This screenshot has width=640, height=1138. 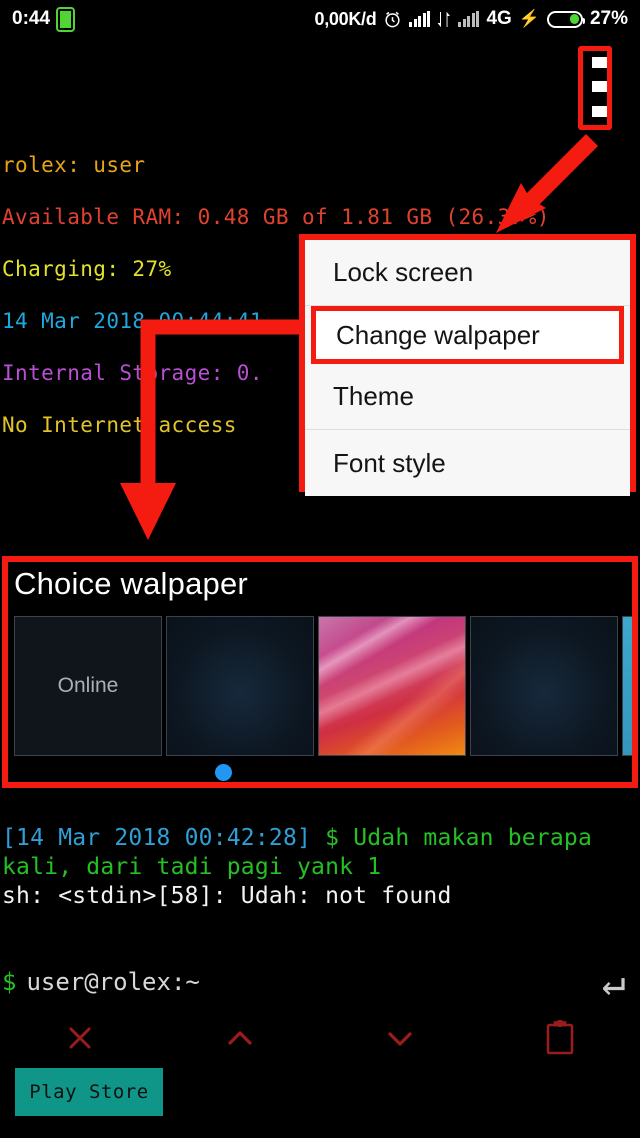 What do you see at coordinates (240, 1038) in the screenshot?
I see `chevron-up-icon` at bounding box center [240, 1038].